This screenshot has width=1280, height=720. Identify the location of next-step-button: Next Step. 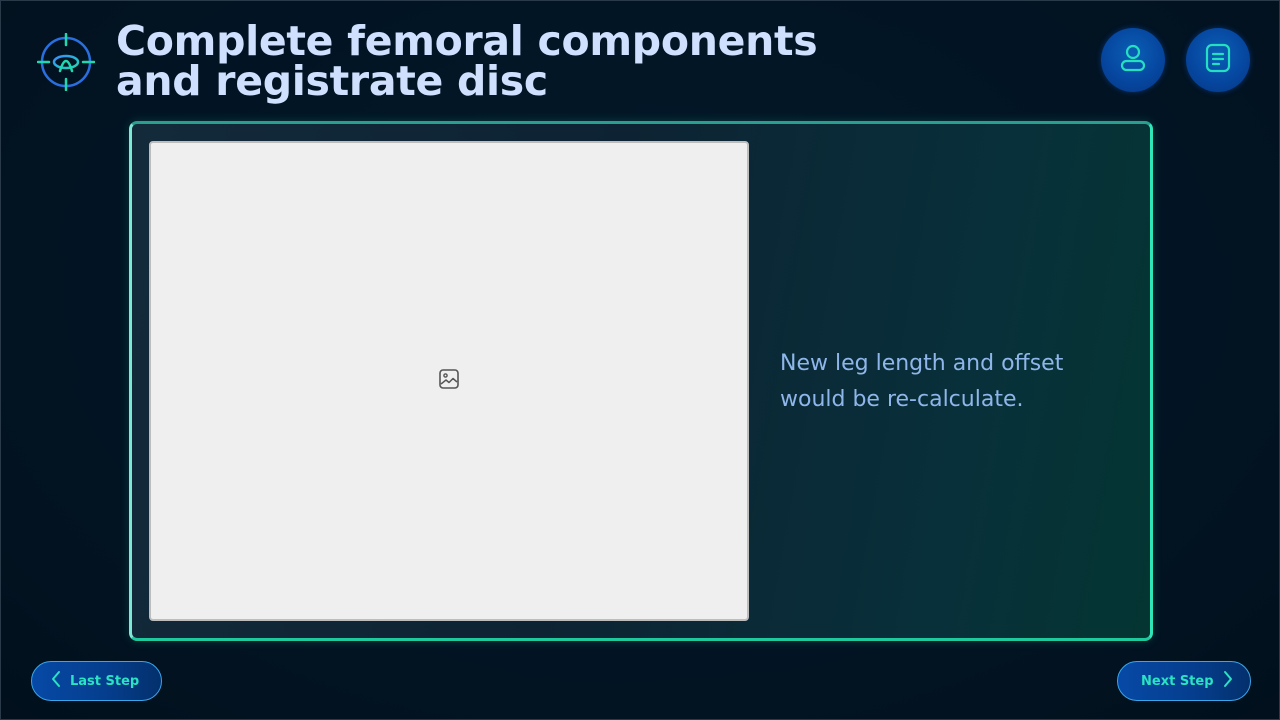
(1184, 681).